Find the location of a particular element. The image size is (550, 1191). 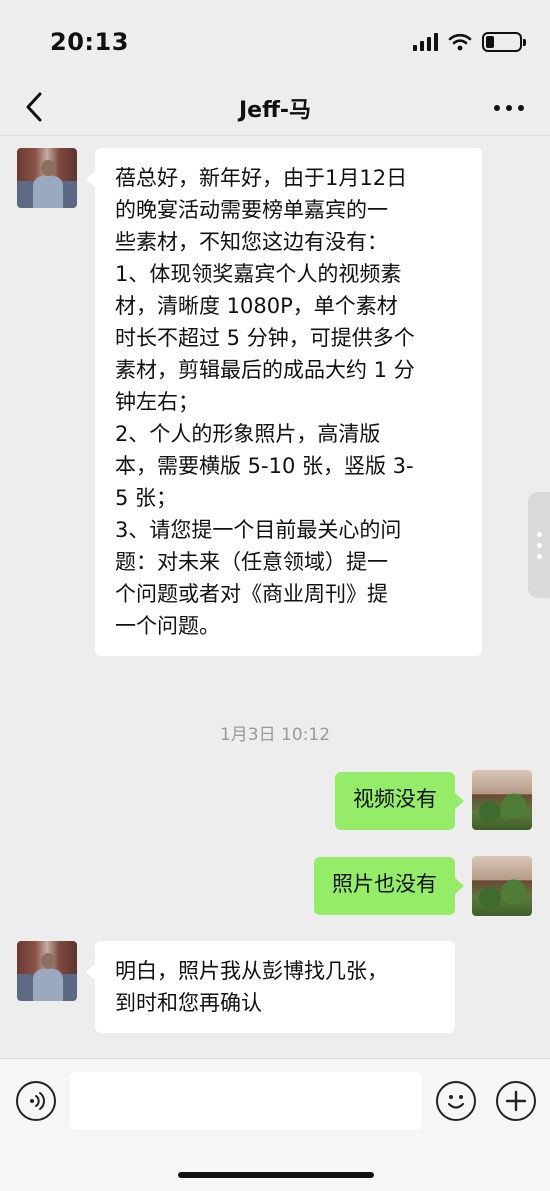

message-line: 5 张； is located at coordinates (146, 498).